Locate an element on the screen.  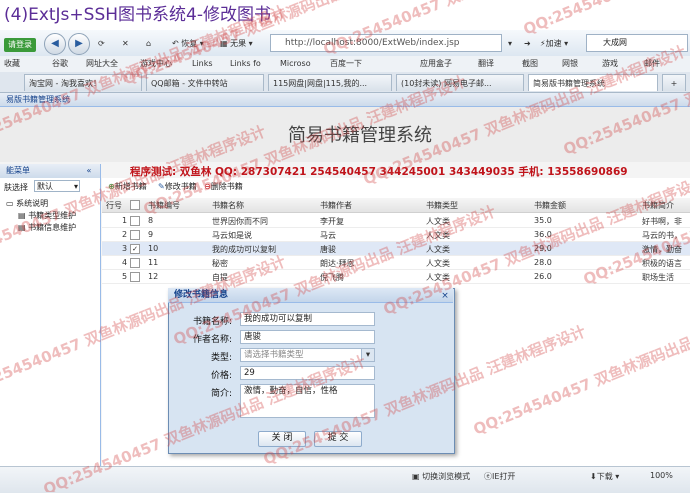
restore-button: ↶ 恢复 ▾ is located at coordinates (188, 44).